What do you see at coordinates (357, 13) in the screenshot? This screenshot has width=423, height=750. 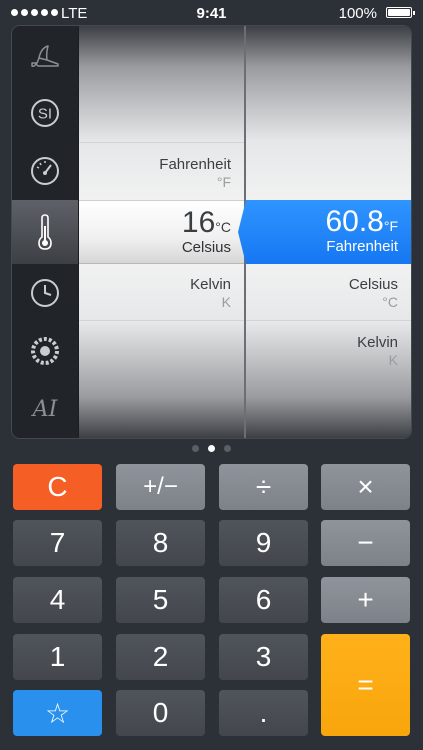 I see `battery-percentage: 100%` at bounding box center [357, 13].